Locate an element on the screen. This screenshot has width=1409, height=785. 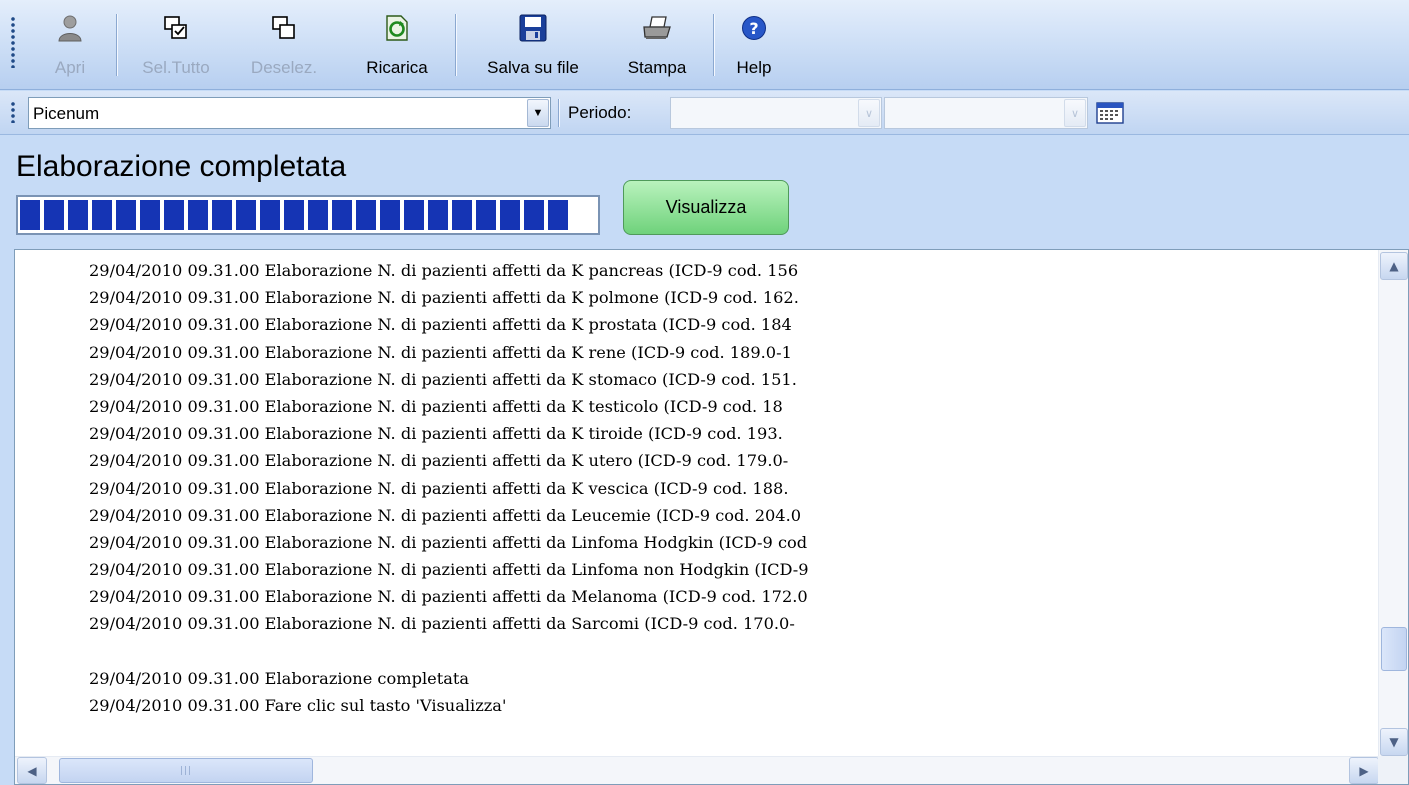
progress-bar is located at coordinates (308, 215).